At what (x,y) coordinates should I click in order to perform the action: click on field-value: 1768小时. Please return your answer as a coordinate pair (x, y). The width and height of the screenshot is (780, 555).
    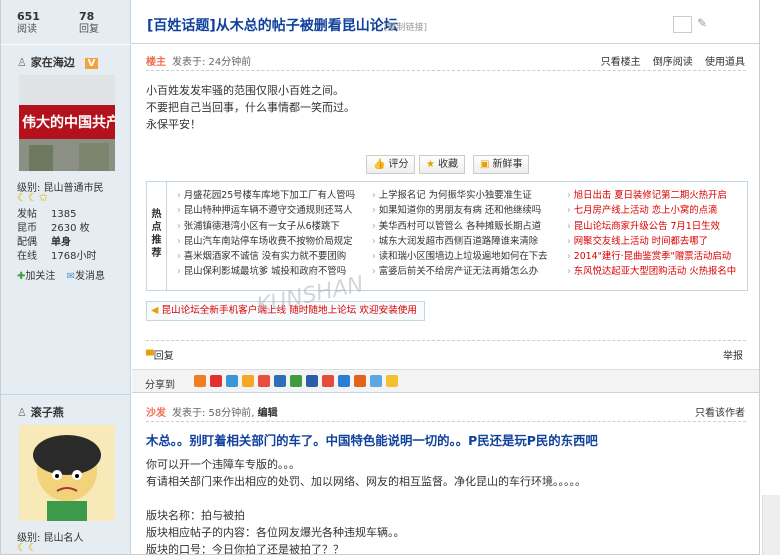
    Looking at the image, I should click on (74, 256).